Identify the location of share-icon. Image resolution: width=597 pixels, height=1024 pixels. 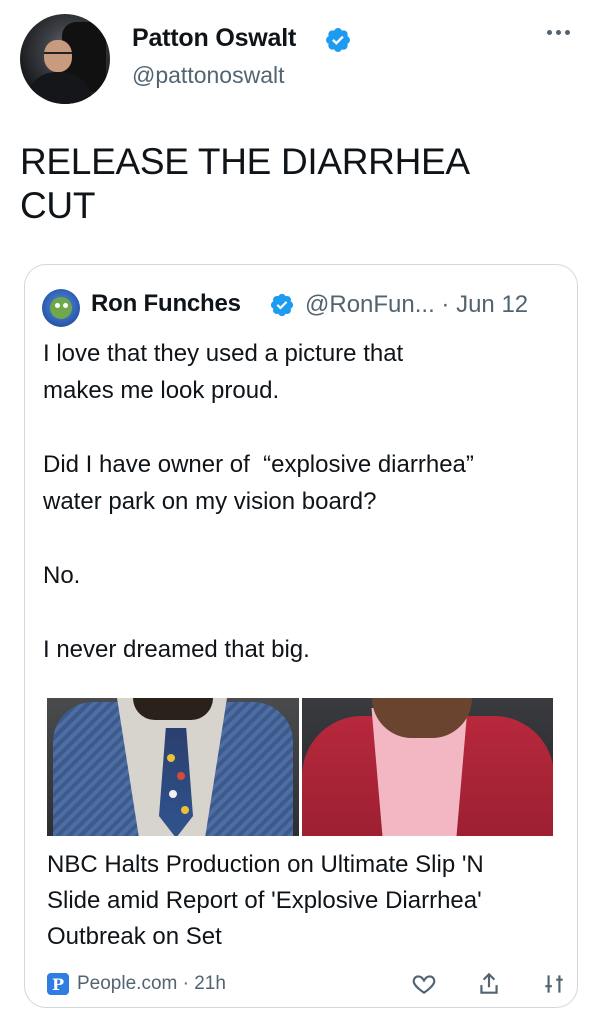
(489, 984).